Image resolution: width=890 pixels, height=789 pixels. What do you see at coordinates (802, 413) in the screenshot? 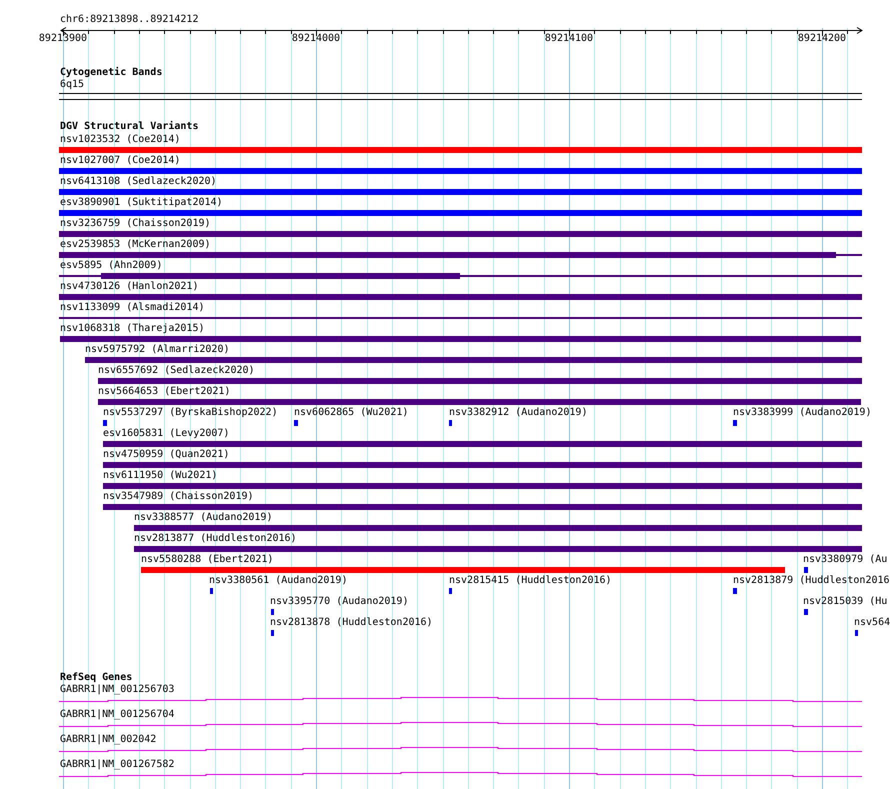
I see `variant-label: nsv3383999 (Audano2019)` at bounding box center [802, 413].